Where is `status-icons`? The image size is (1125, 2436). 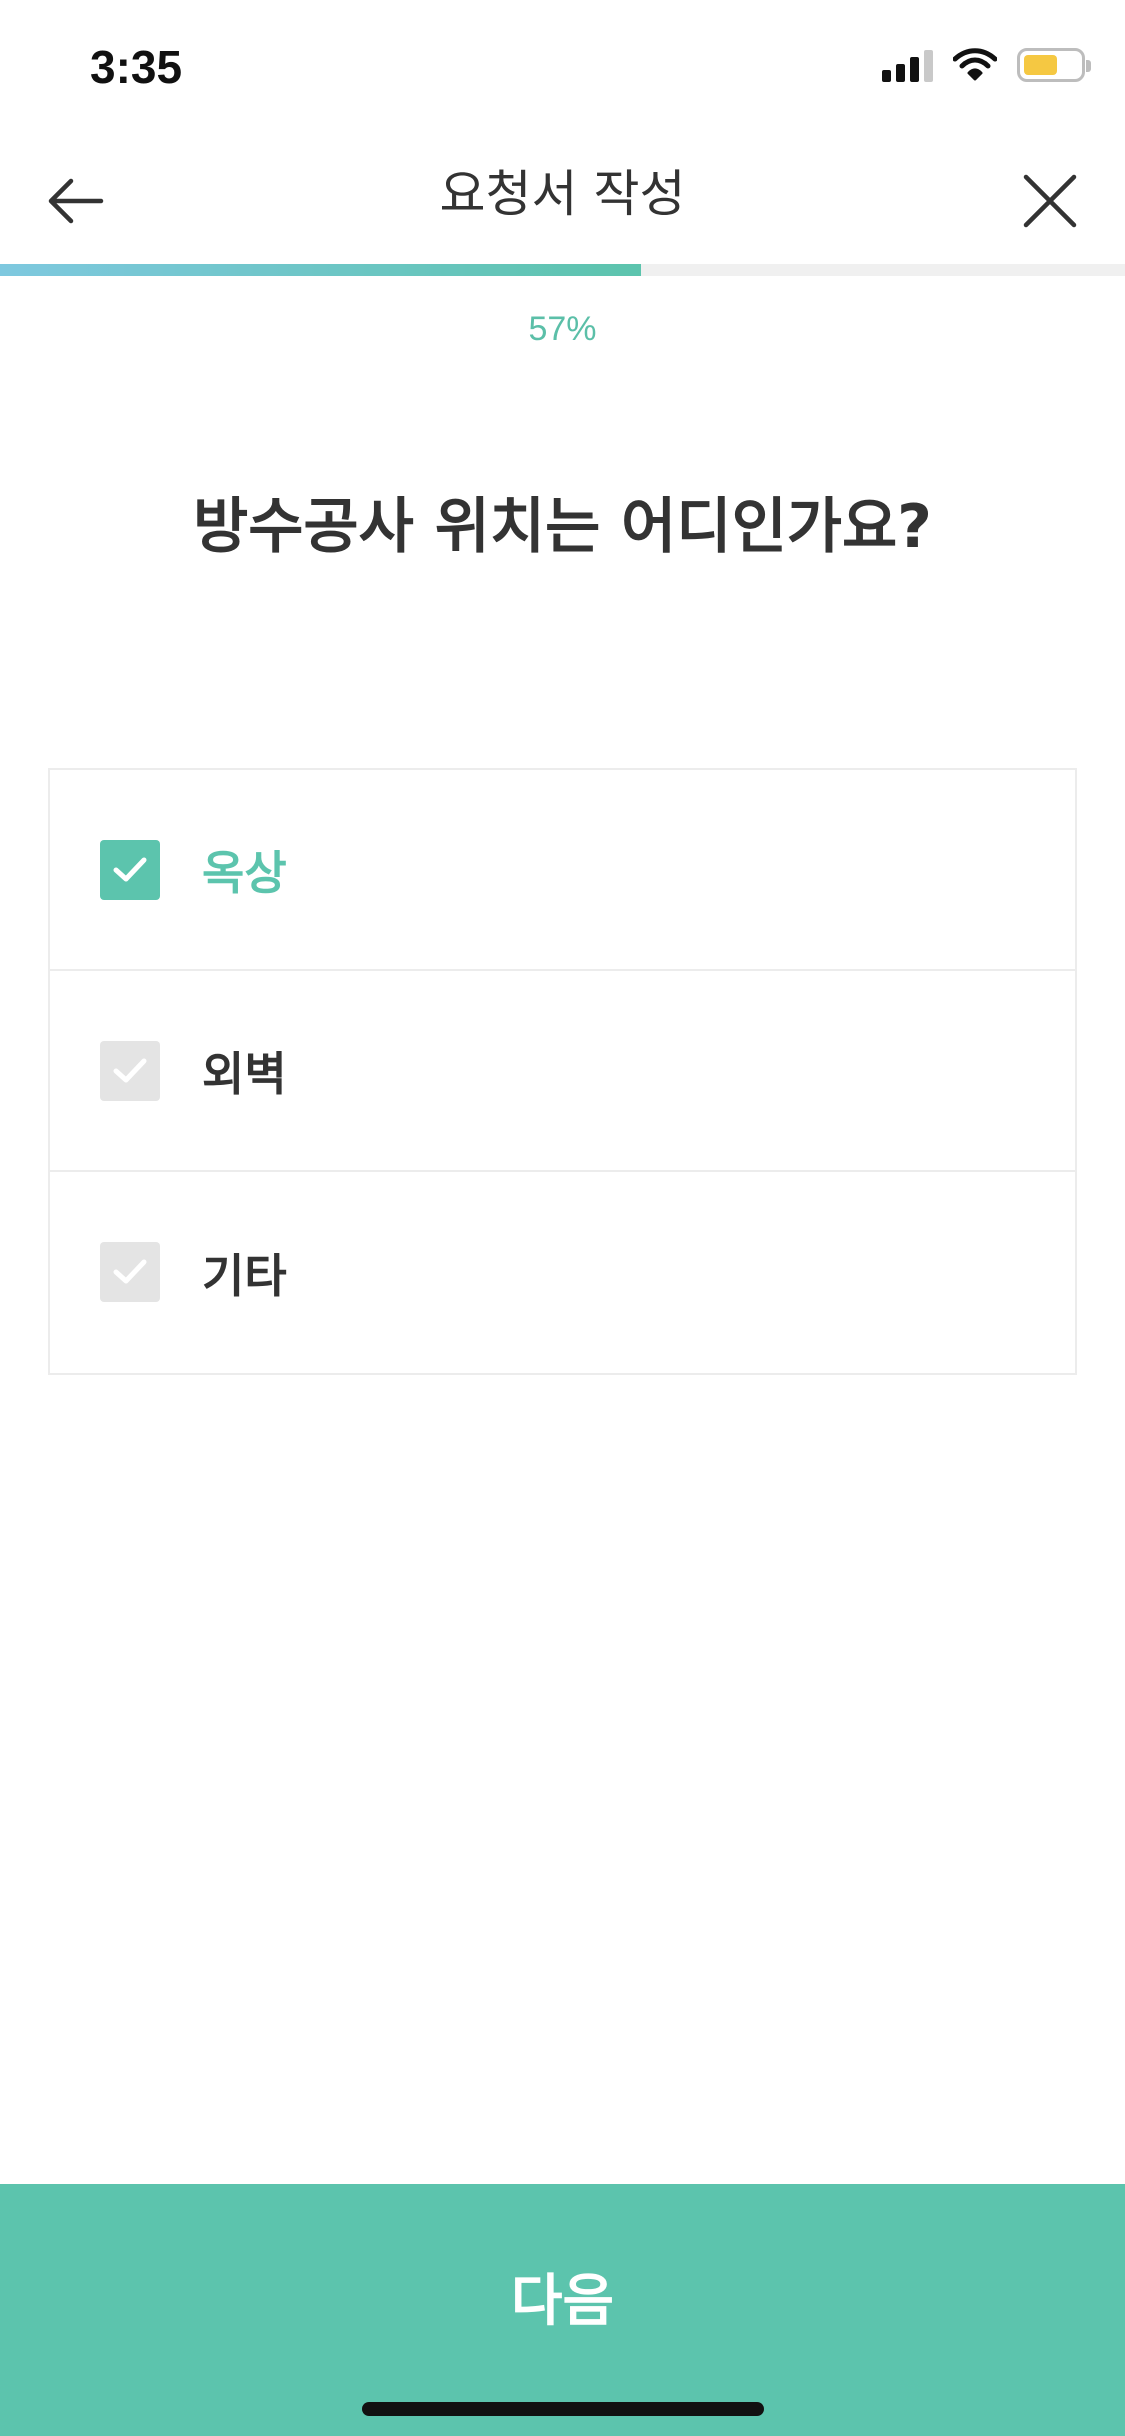
status-icons is located at coordinates (986, 65).